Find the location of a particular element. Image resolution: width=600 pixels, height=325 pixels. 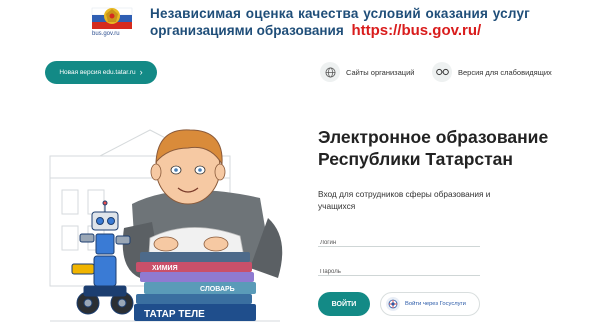

login-field is located at coordinates (399, 241).